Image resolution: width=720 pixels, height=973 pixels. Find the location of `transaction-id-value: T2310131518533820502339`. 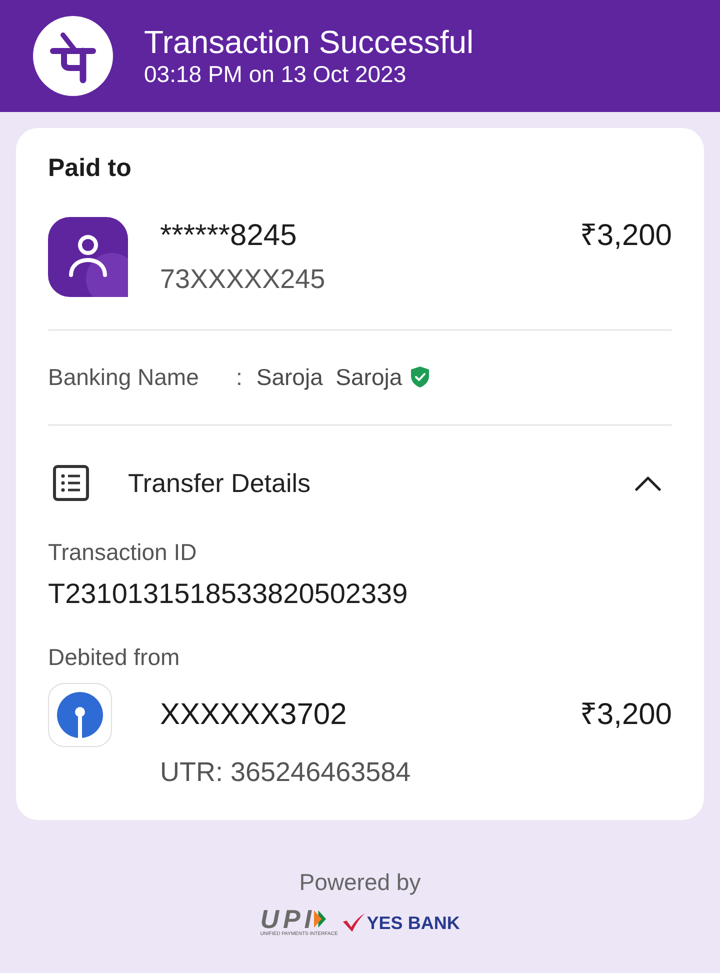

transaction-id-value: T2310131518533820502339 is located at coordinates (228, 594).